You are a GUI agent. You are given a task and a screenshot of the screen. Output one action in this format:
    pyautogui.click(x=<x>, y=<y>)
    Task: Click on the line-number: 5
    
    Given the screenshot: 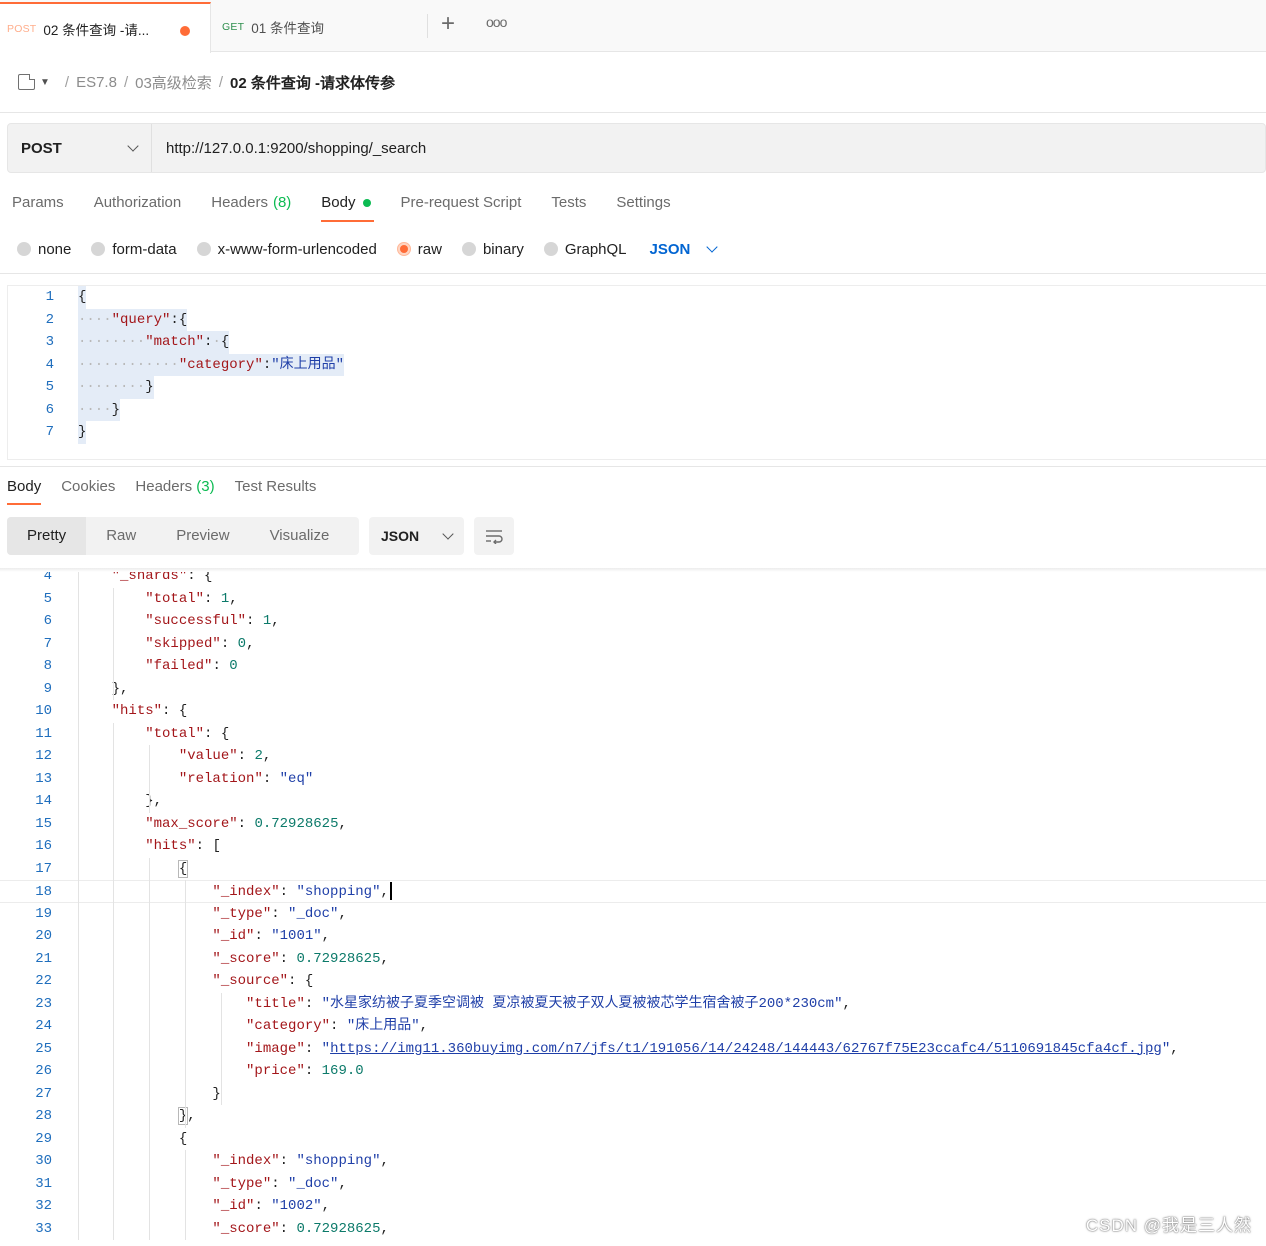 What is the action you would take?
    pyautogui.click(x=47, y=598)
    